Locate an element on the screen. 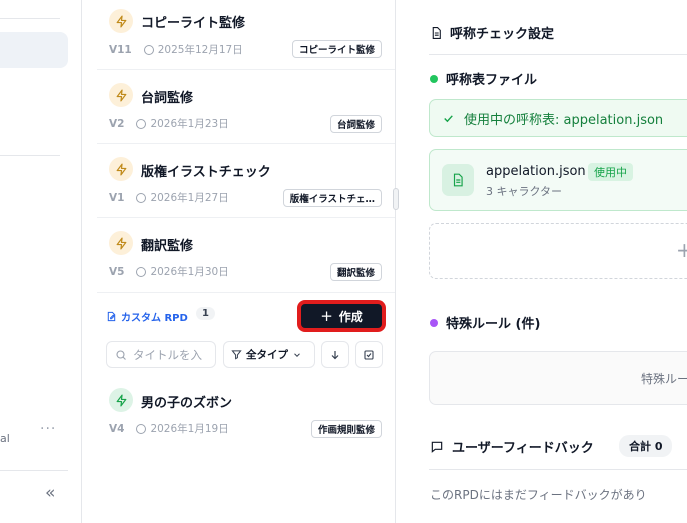  collapse-sidebar-icon: « is located at coordinates (50, 493).